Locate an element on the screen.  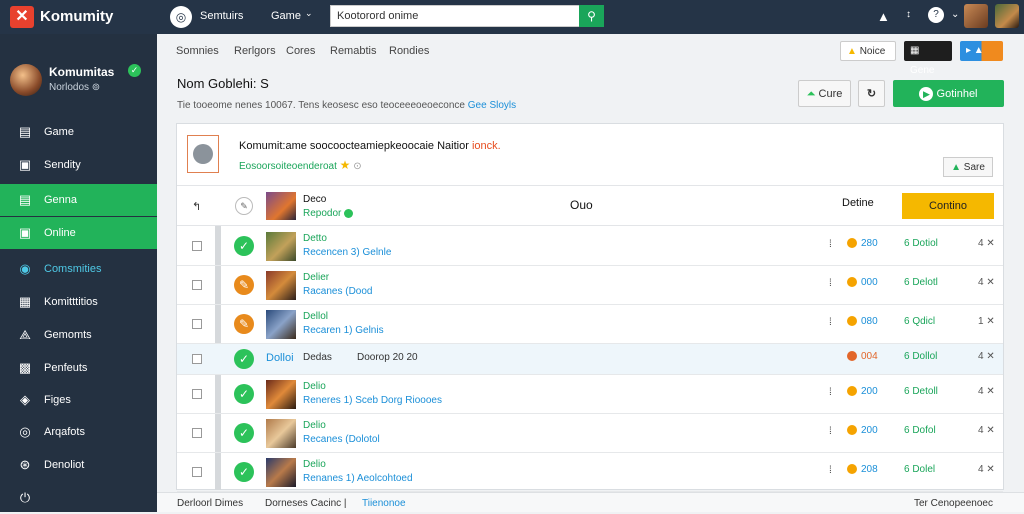
share-button: ▲ Sare is located at coordinates (968, 167).